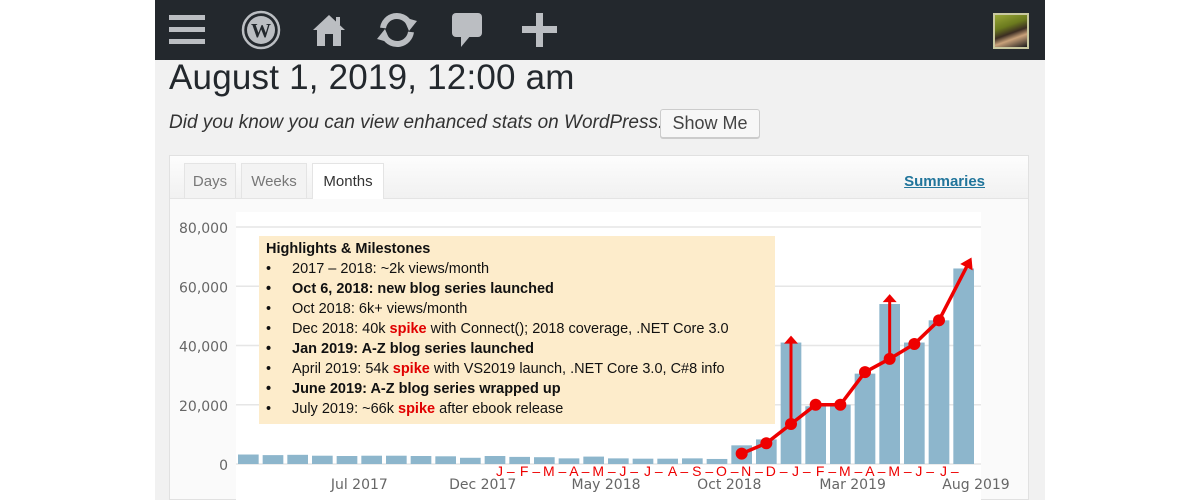  I want to click on month-letter: N –, so click(752, 471).